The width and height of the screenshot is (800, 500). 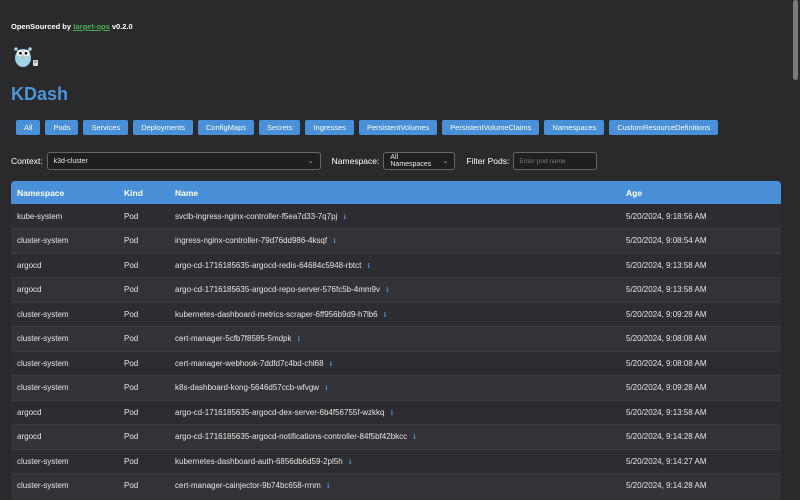 I want to click on column-header-kind: Kind, so click(x=143, y=192).